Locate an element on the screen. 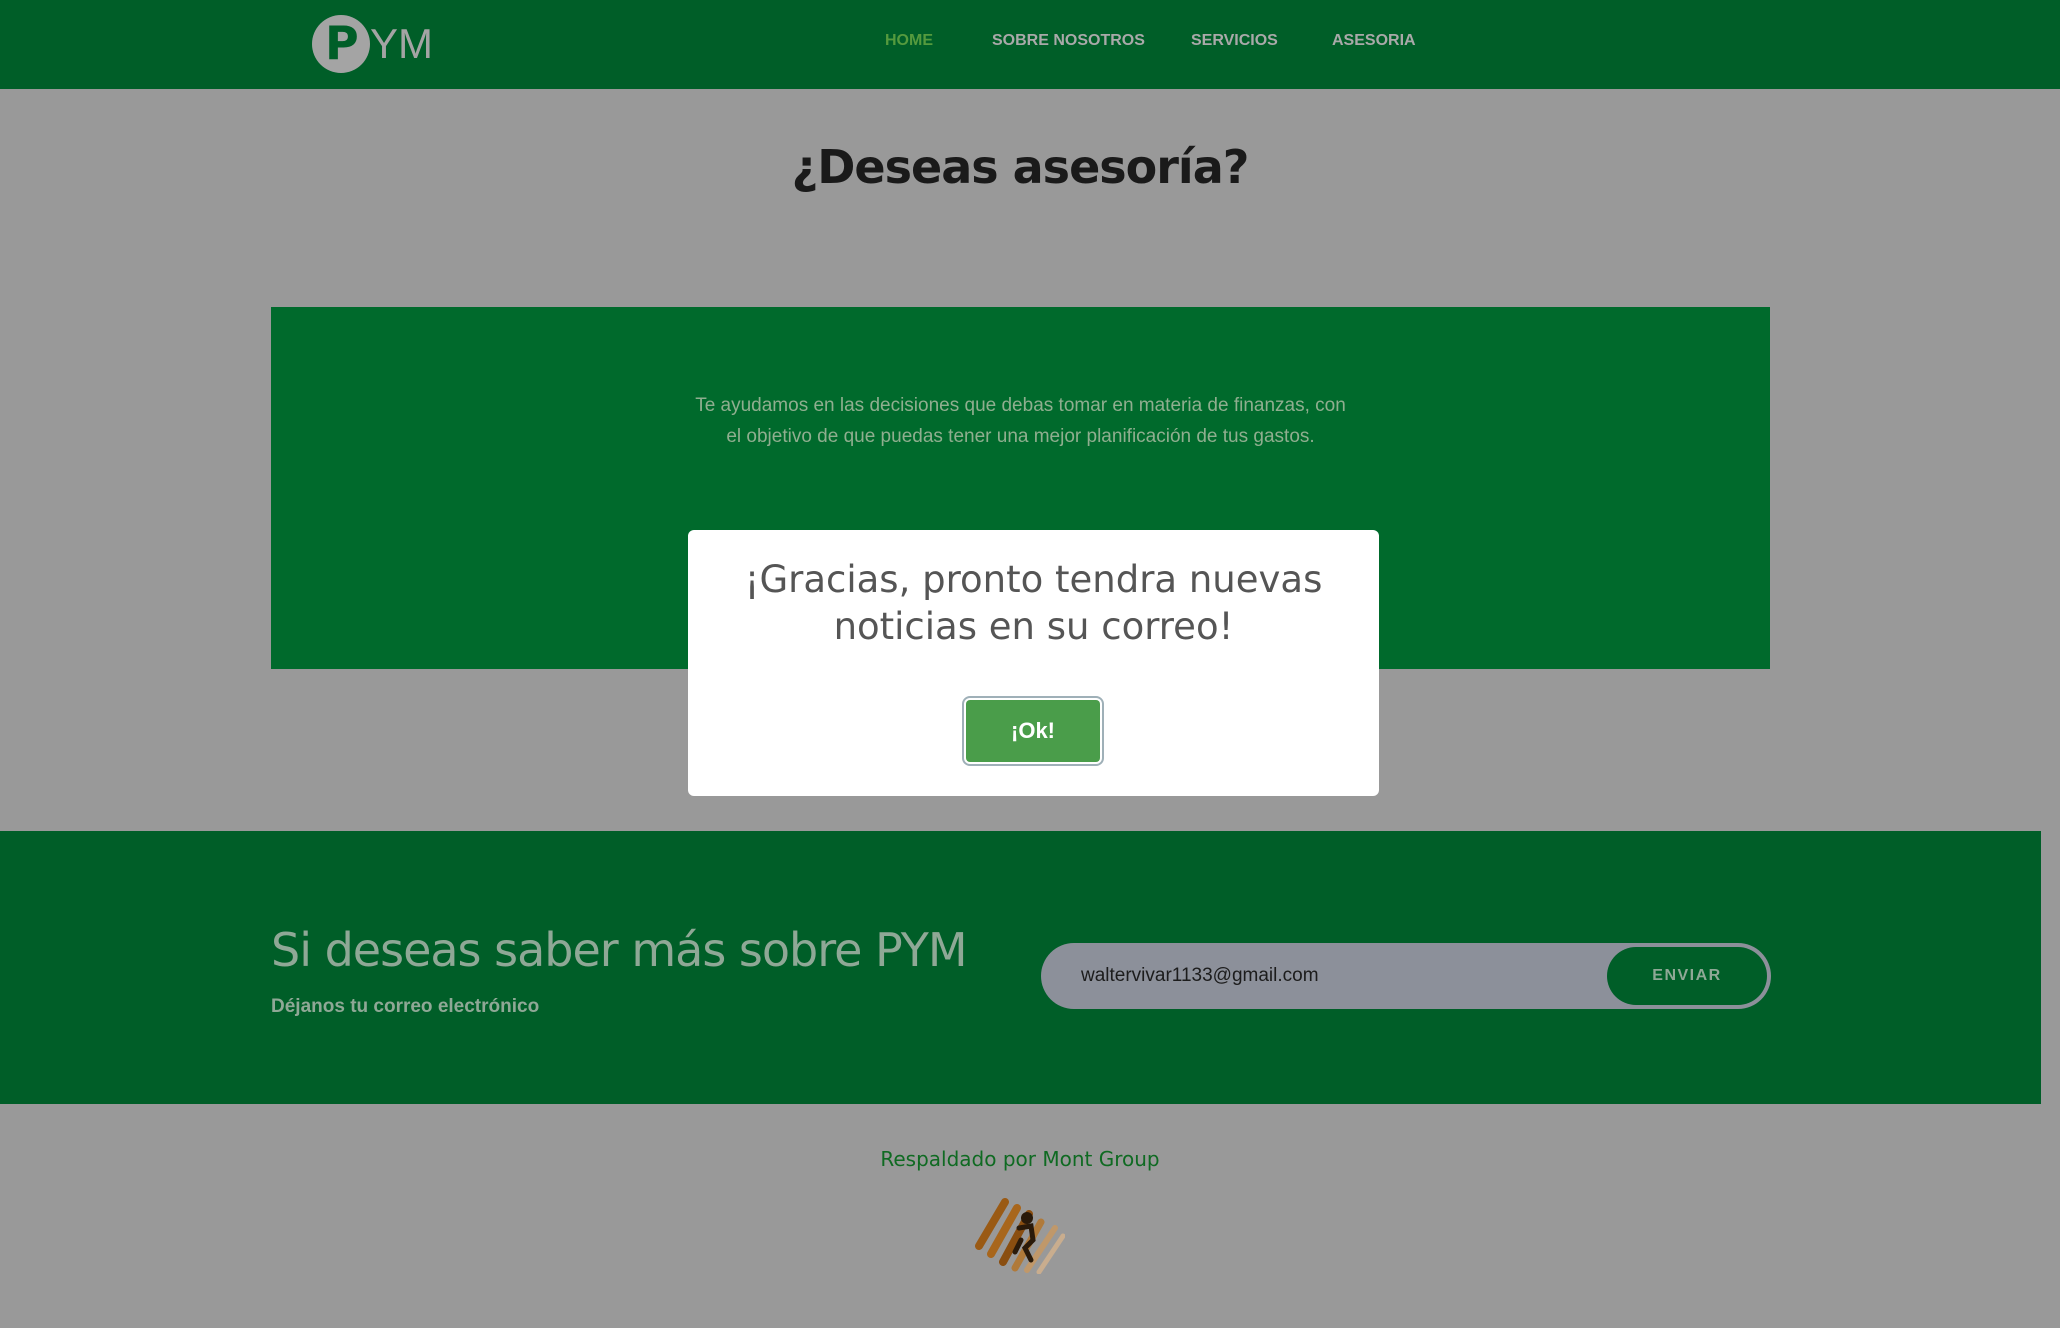  nav-home: HOME is located at coordinates (909, 41).